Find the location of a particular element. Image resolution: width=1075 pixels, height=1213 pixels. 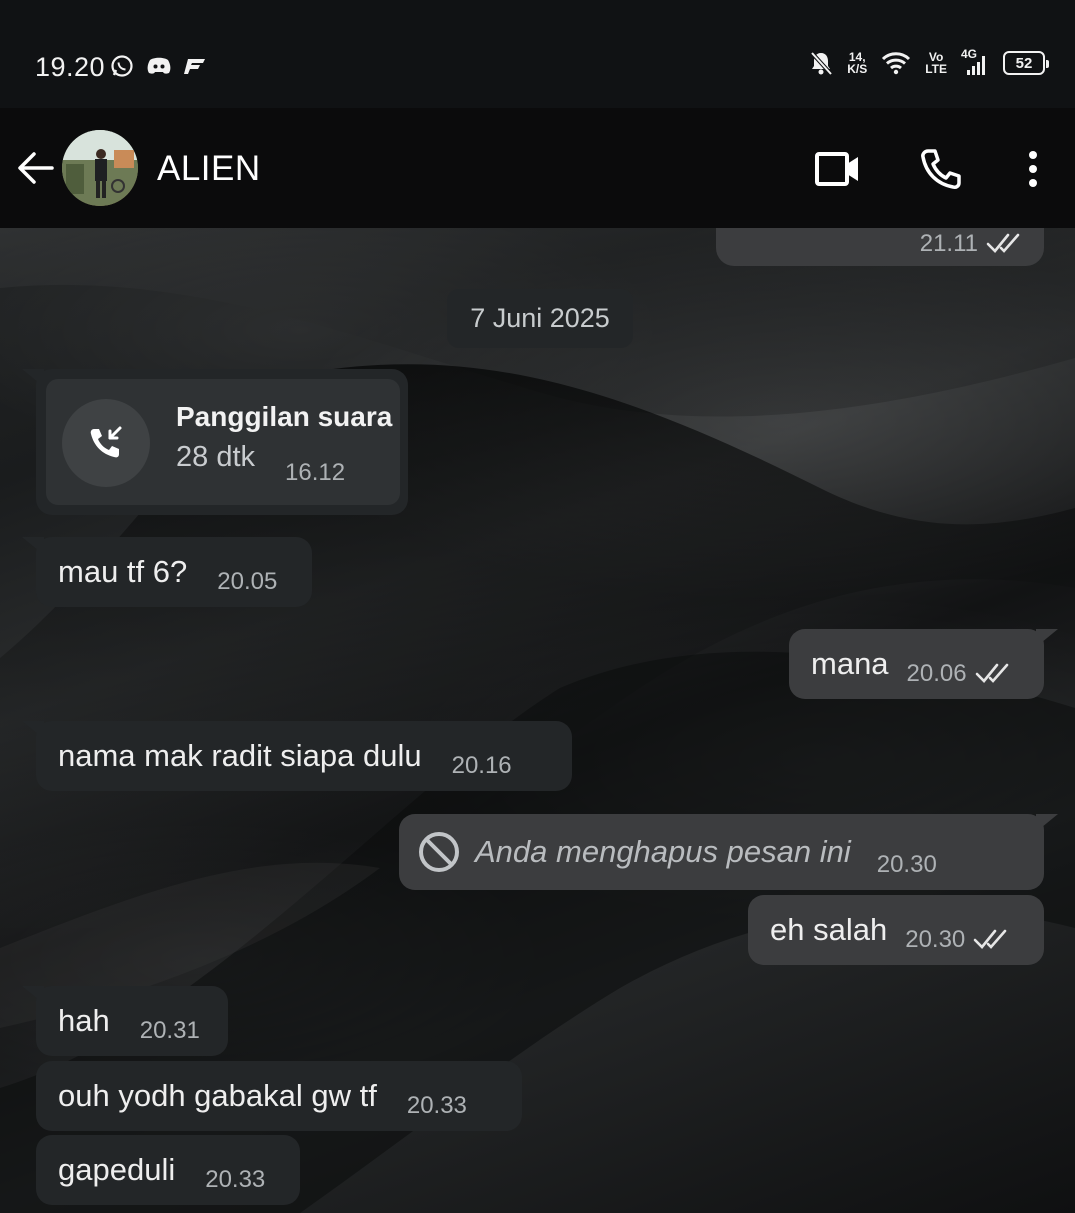

kebab-menu-icon is located at coordinates (1033, 169).